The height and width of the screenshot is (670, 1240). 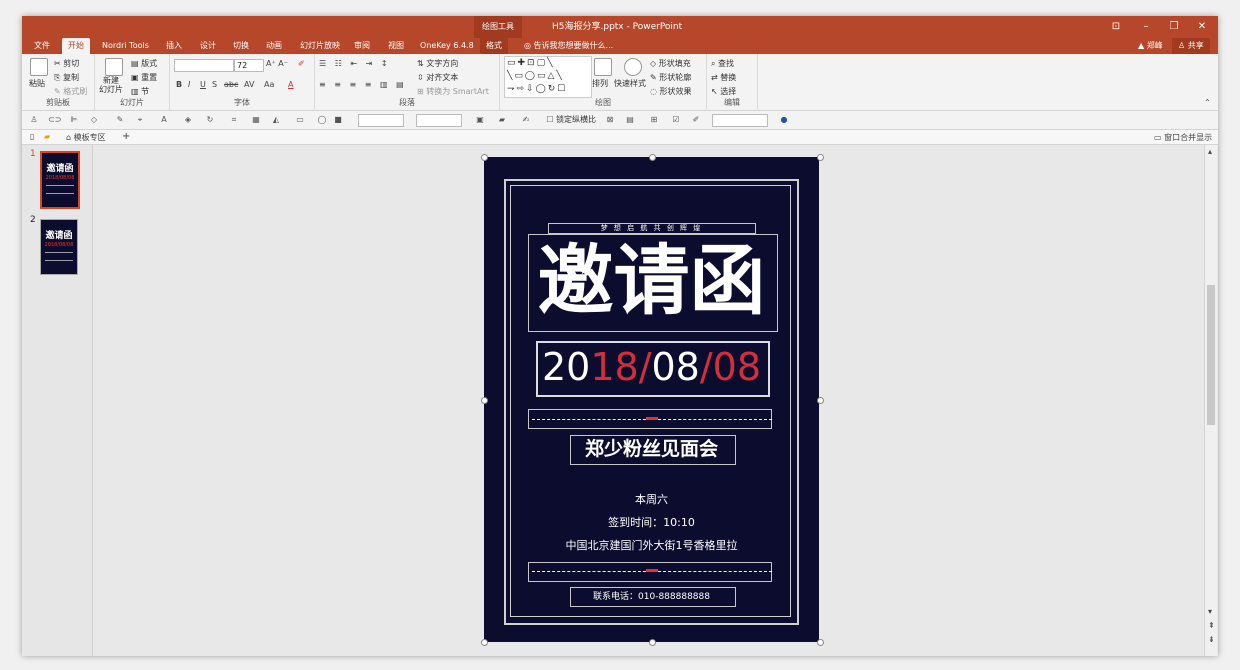 What do you see at coordinates (269, 84) in the screenshot?
I see `change-case-button: Aa` at bounding box center [269, 84].